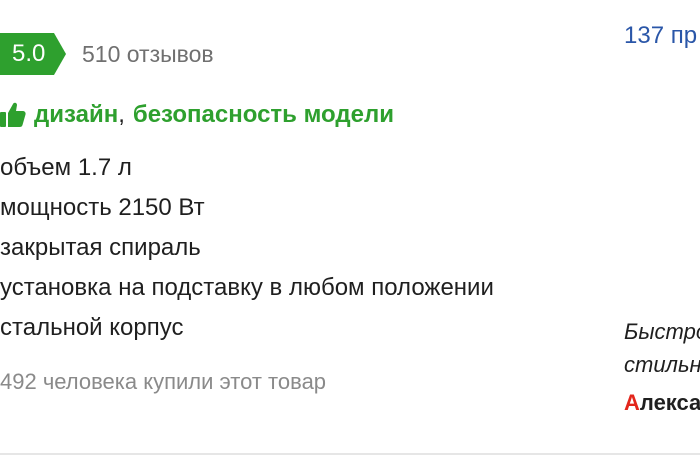 The height and width of the screenshot is (466, 700). Describe the element at coordinates (76, 114) in the screenshot. I see `pro-item-design: дизайн` at that location.